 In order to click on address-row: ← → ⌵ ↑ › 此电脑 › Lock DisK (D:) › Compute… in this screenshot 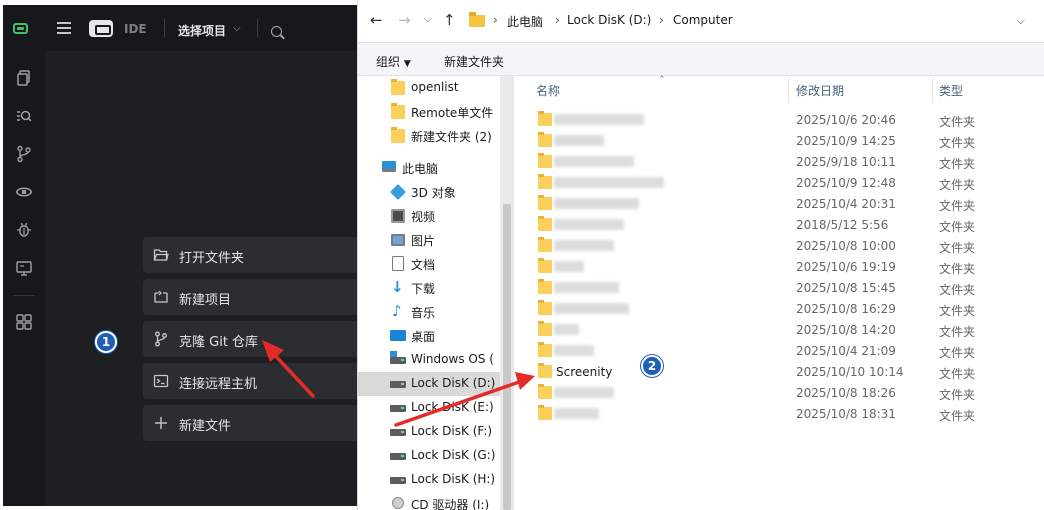, I will do `click(701, 21)`.